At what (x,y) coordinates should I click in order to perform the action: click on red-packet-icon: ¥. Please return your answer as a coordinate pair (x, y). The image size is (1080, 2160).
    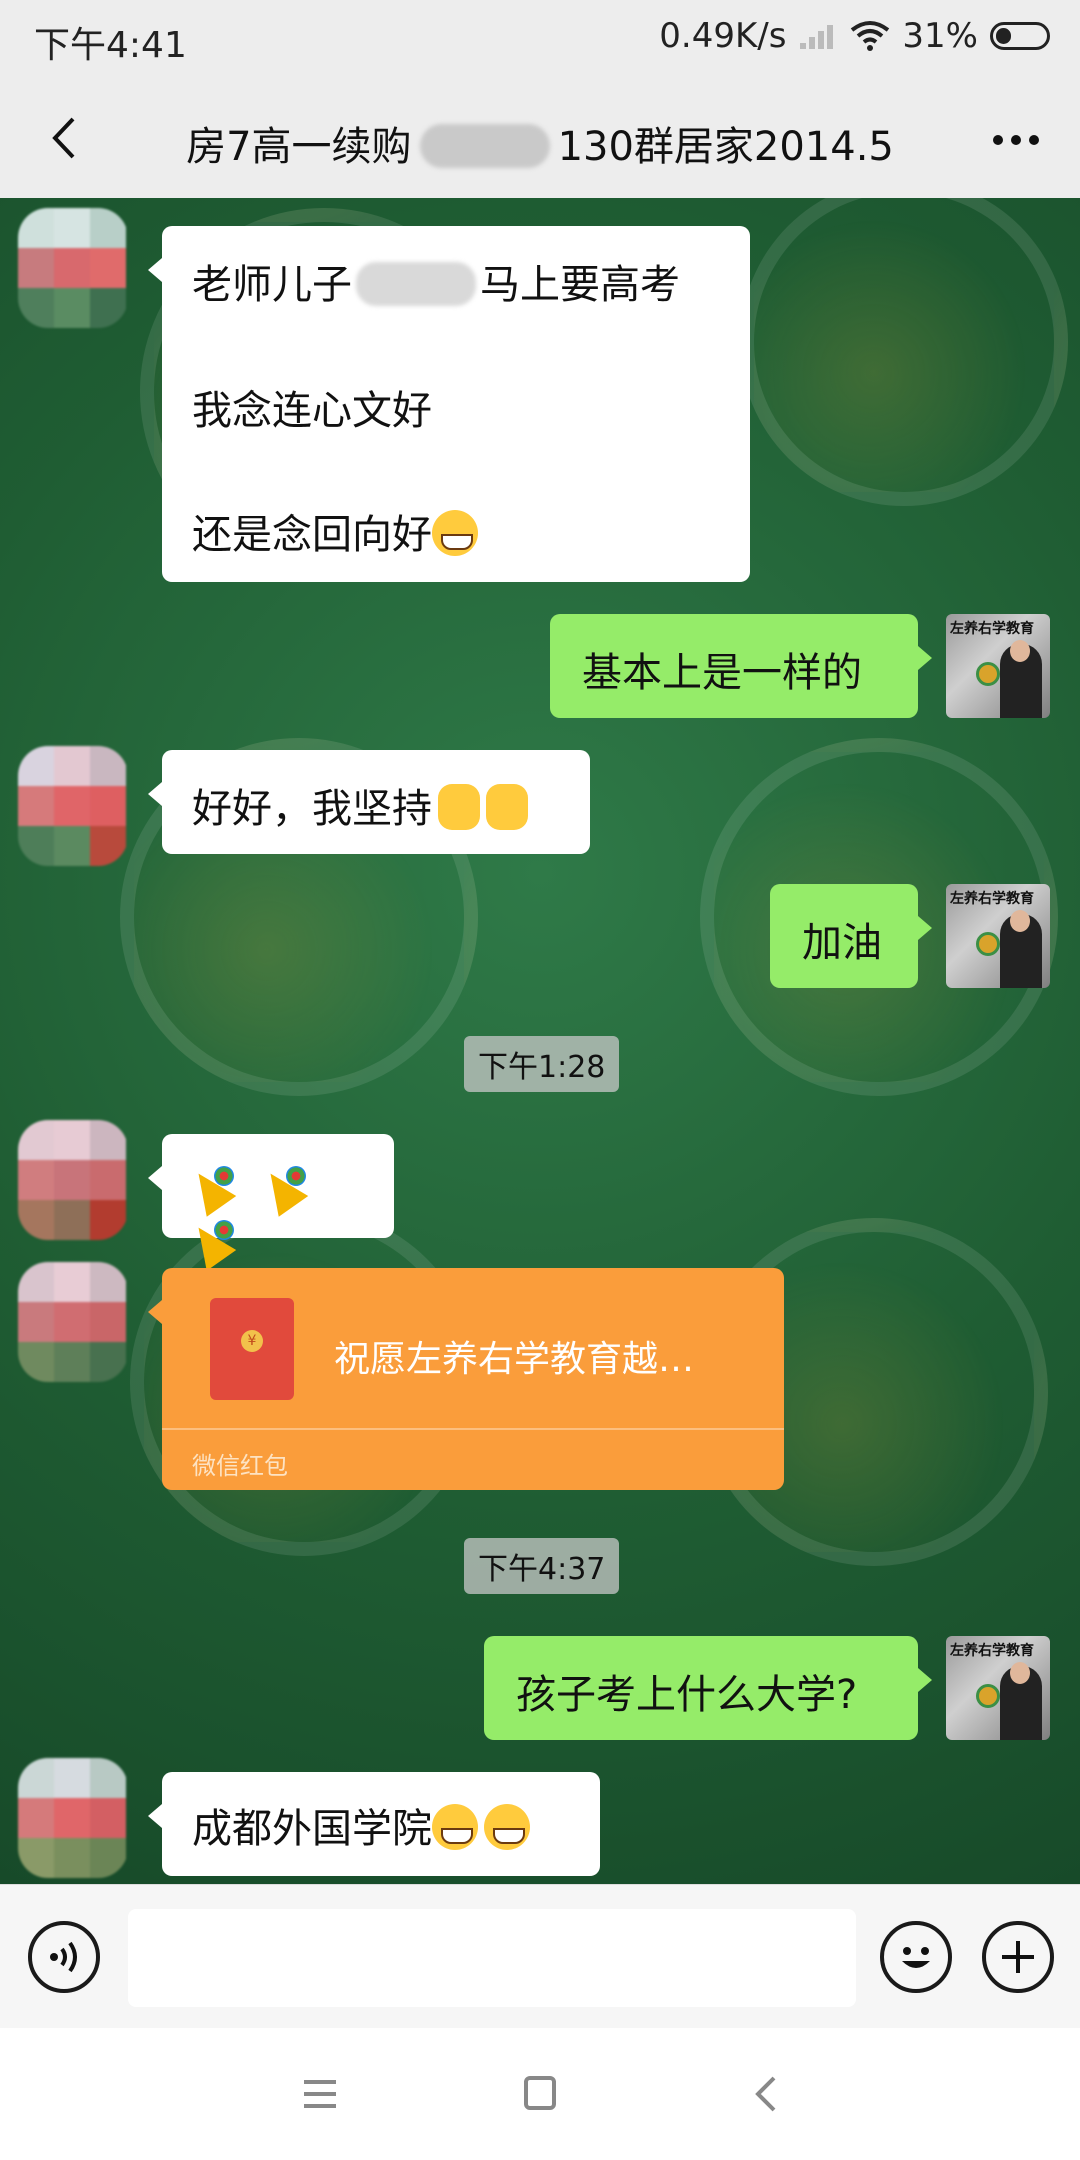
    Looking at the image, I should click on (252, 1349).